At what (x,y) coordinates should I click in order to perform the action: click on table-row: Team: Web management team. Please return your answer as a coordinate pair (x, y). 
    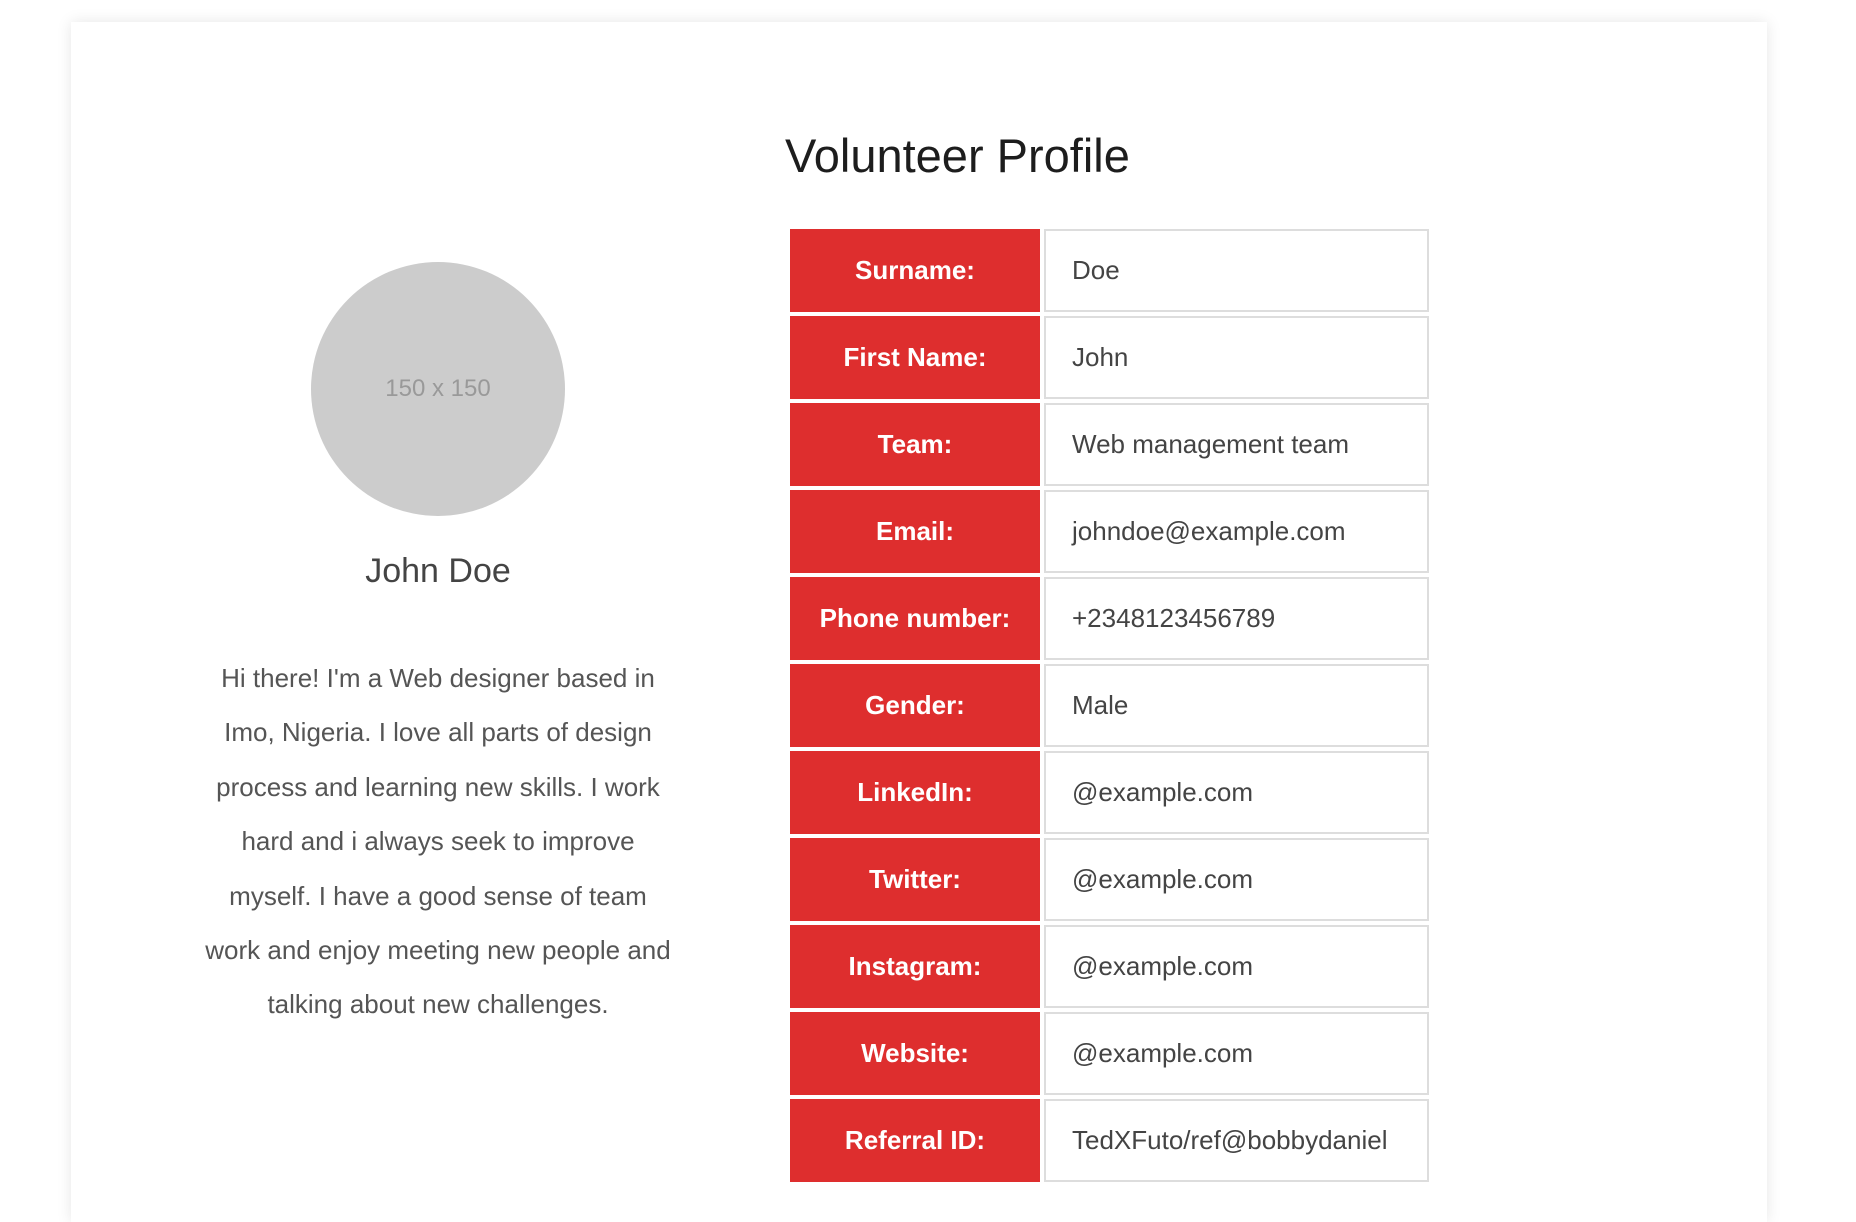
    Looking at the image, I should click on (1109, 444).